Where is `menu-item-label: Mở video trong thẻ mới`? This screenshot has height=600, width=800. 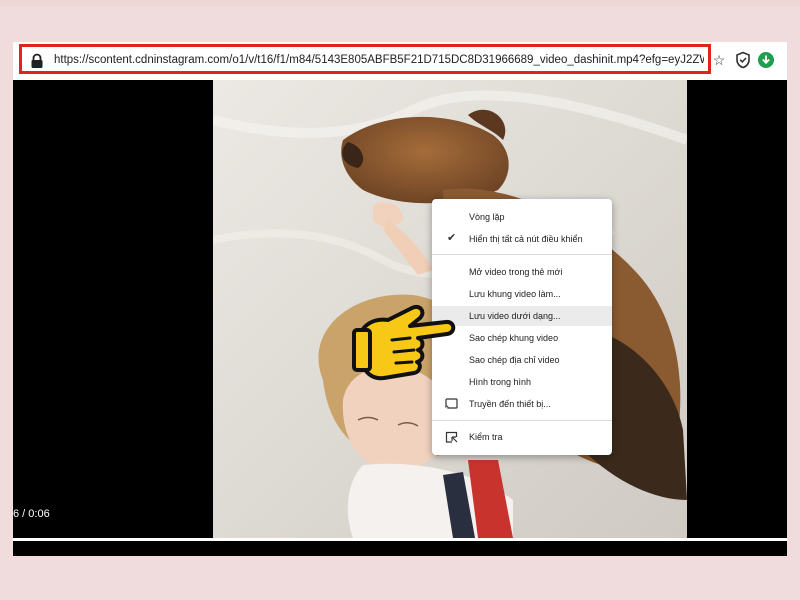 menu-item-label: Mở video trong thẻ mới is located at coordinates (516, 272).